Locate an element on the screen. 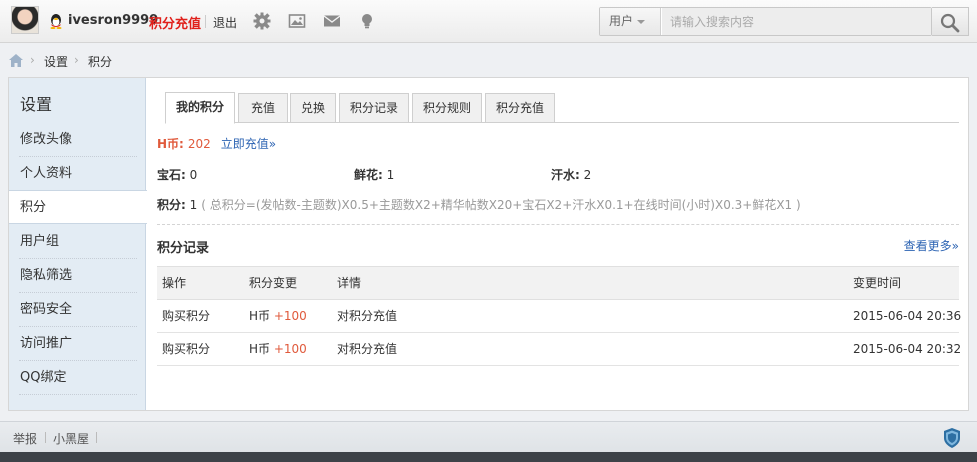  stat-value: 2 is located at coordinates (587, 175).